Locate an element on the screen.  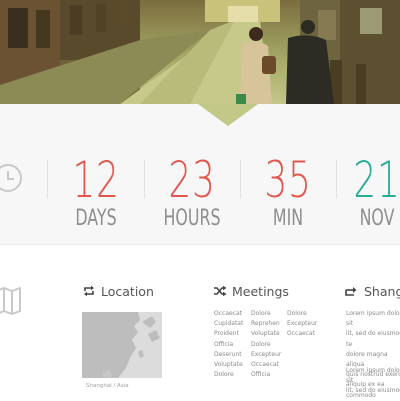
section-divider is located at coordinates (200, 244).